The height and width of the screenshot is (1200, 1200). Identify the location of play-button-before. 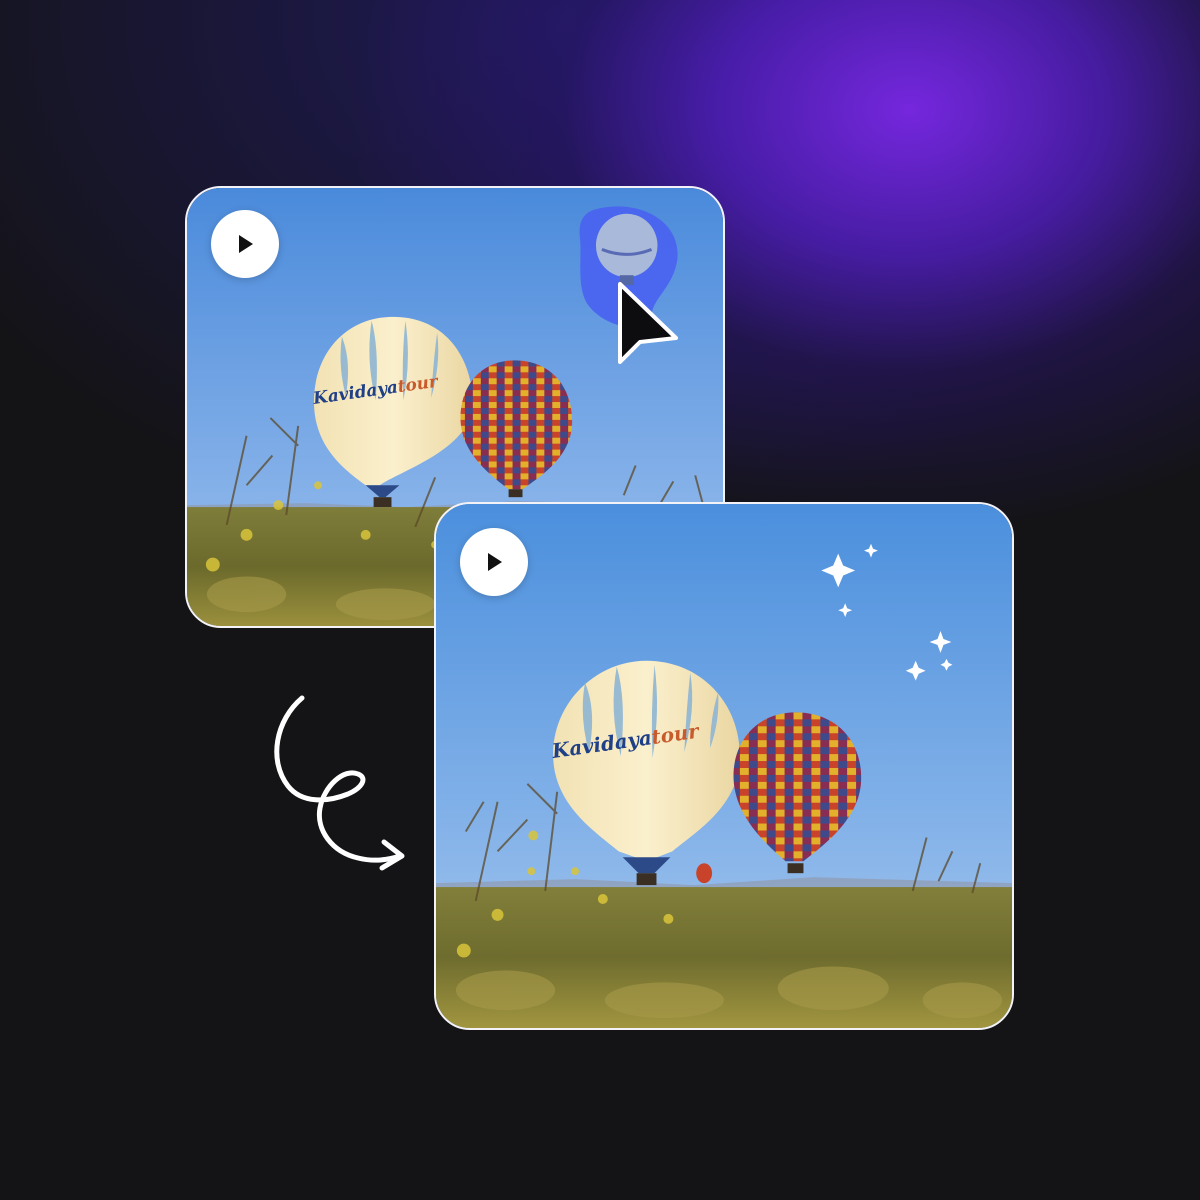
(245, 244).